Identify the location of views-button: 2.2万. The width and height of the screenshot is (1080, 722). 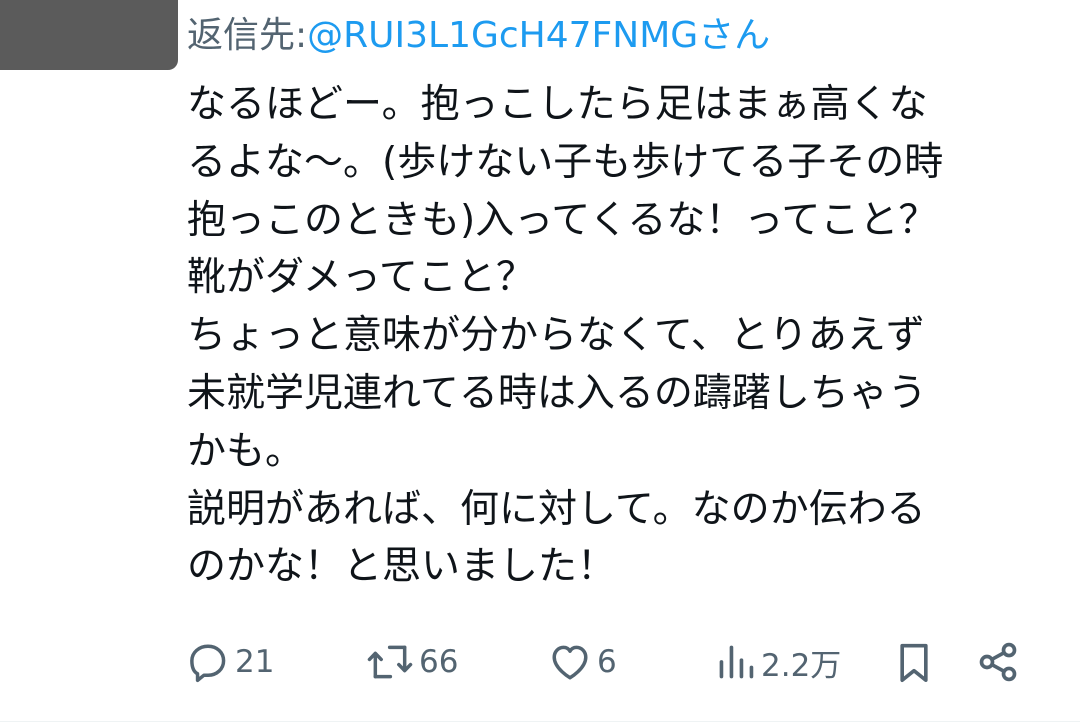
(778, 662).